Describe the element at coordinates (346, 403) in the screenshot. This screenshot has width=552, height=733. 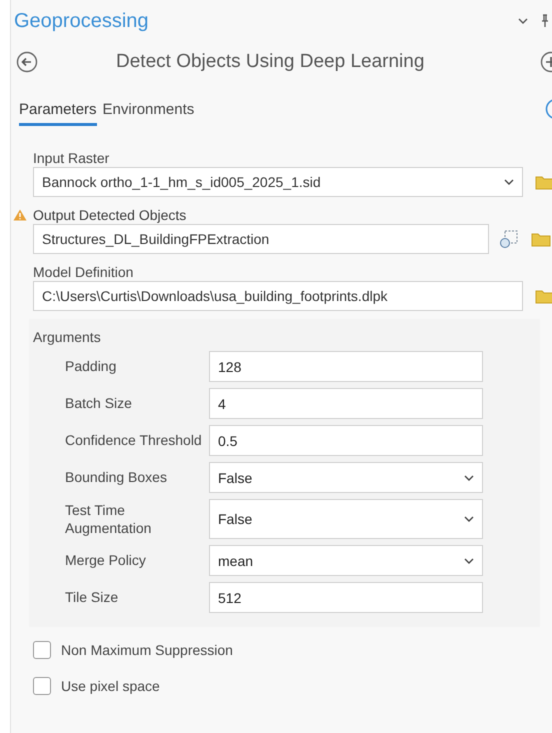
I see `input-field: 4` at that location.